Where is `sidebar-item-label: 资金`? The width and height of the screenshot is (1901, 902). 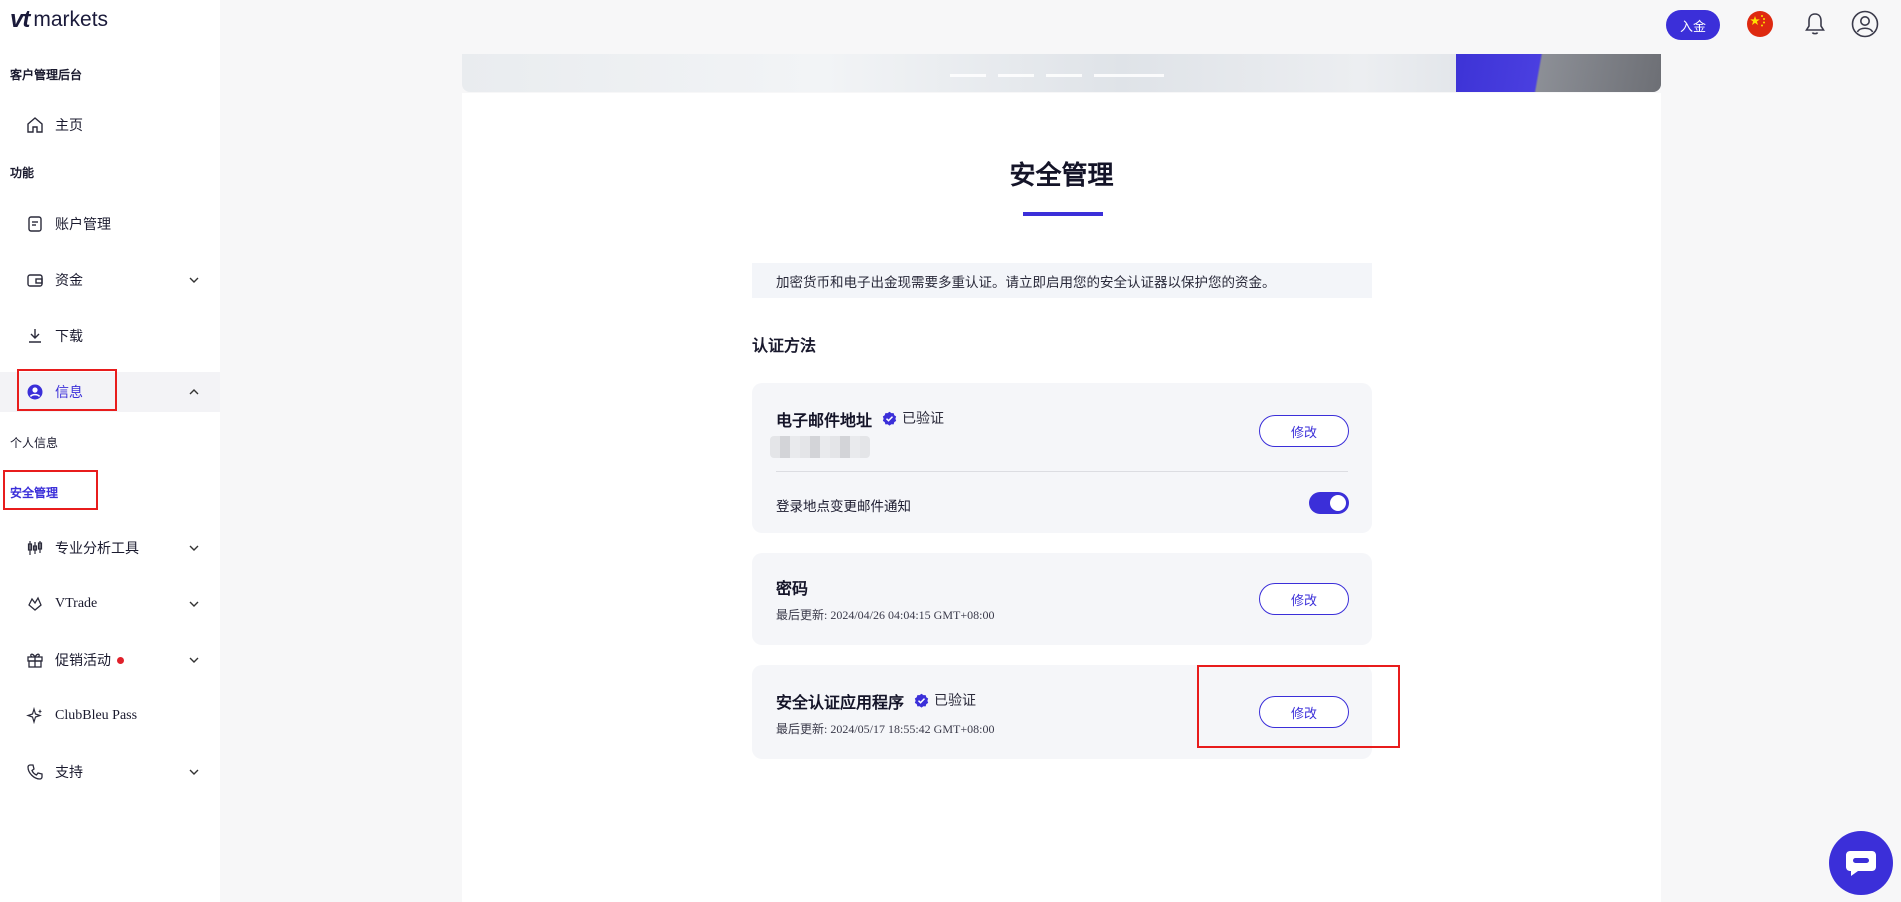
sidebar-item-label: 资金 is located at coordinates (69, 281).